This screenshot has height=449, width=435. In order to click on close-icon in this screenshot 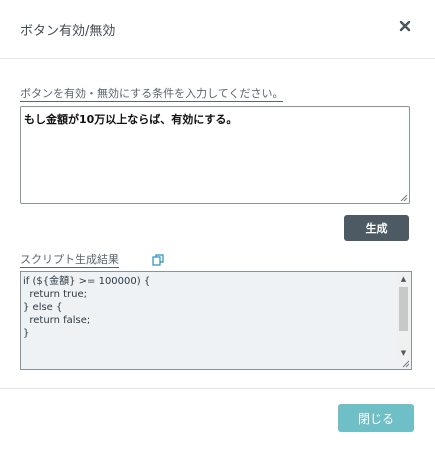, I will do `click(405, 26)`.